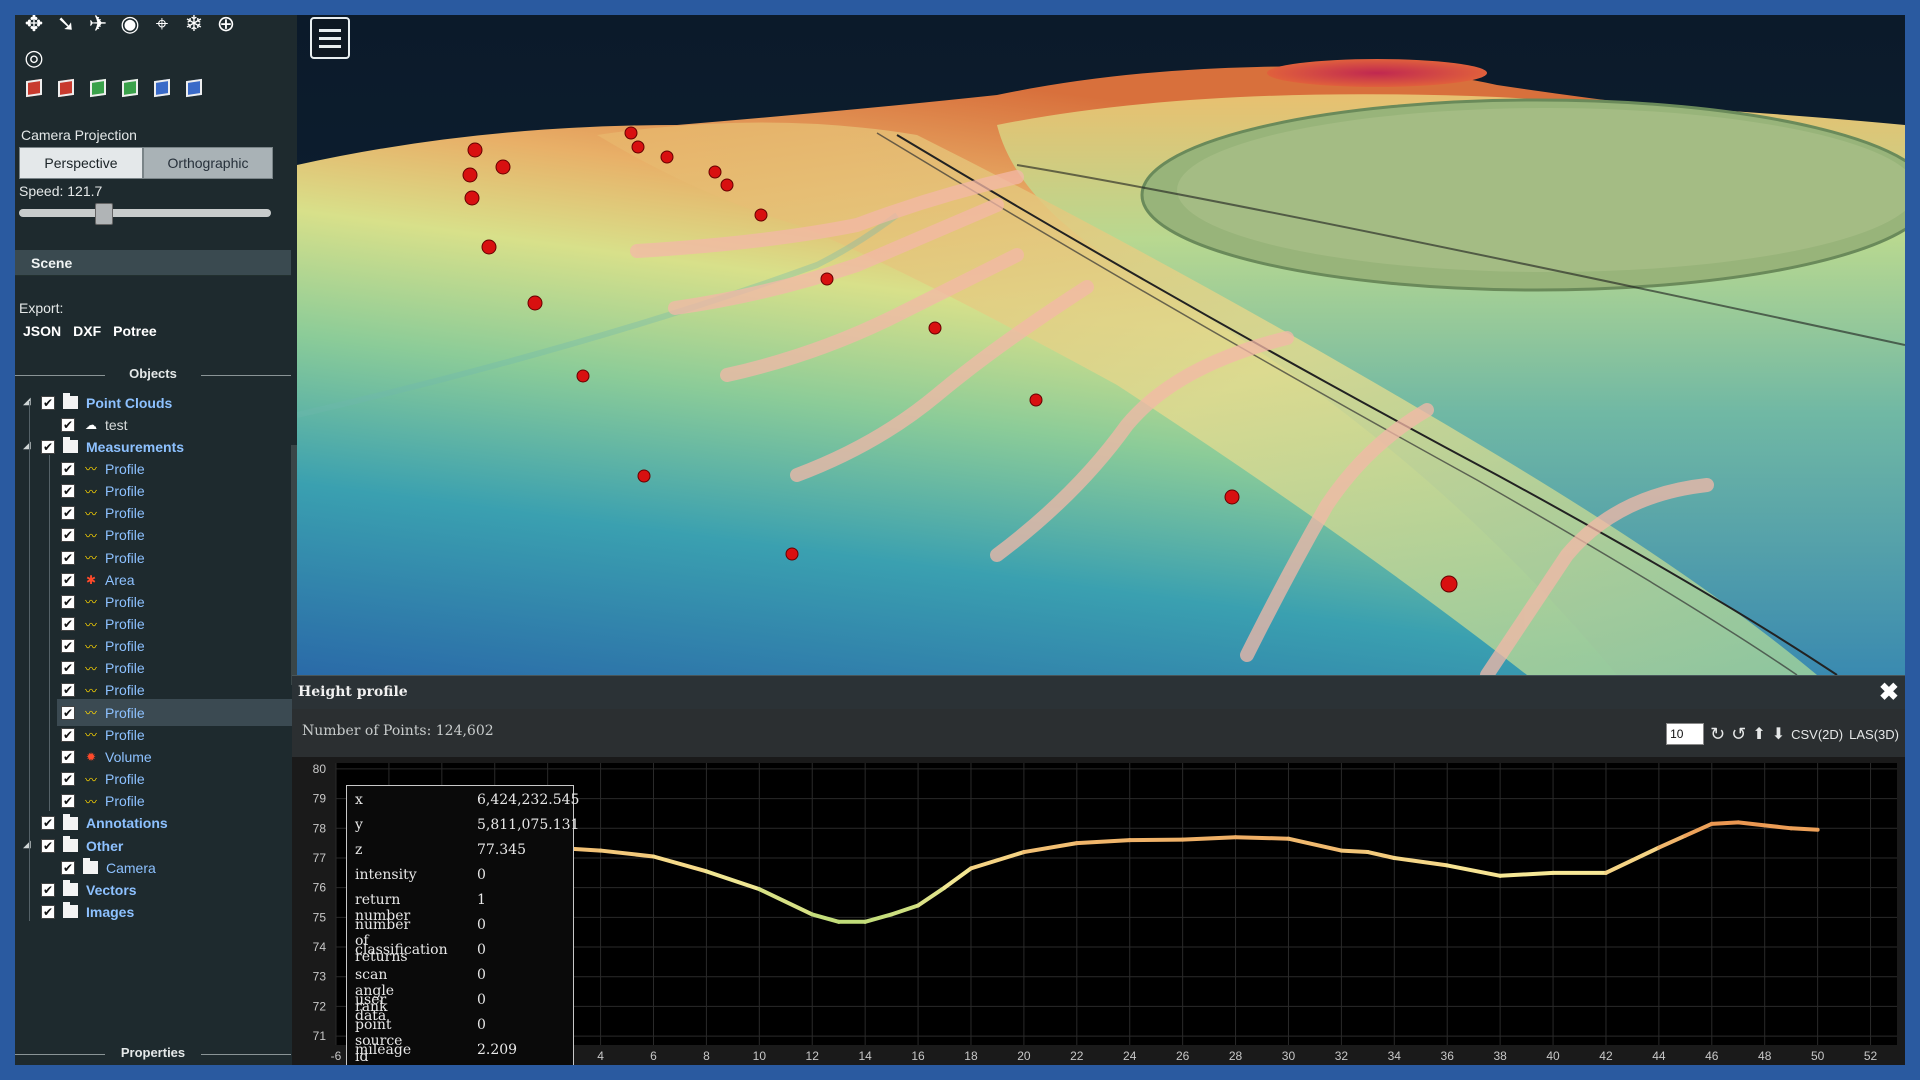  What do you see at coordinates (130, 88) in the screenshot?
I see `back-view-icon` at bounding box center [130, 88].